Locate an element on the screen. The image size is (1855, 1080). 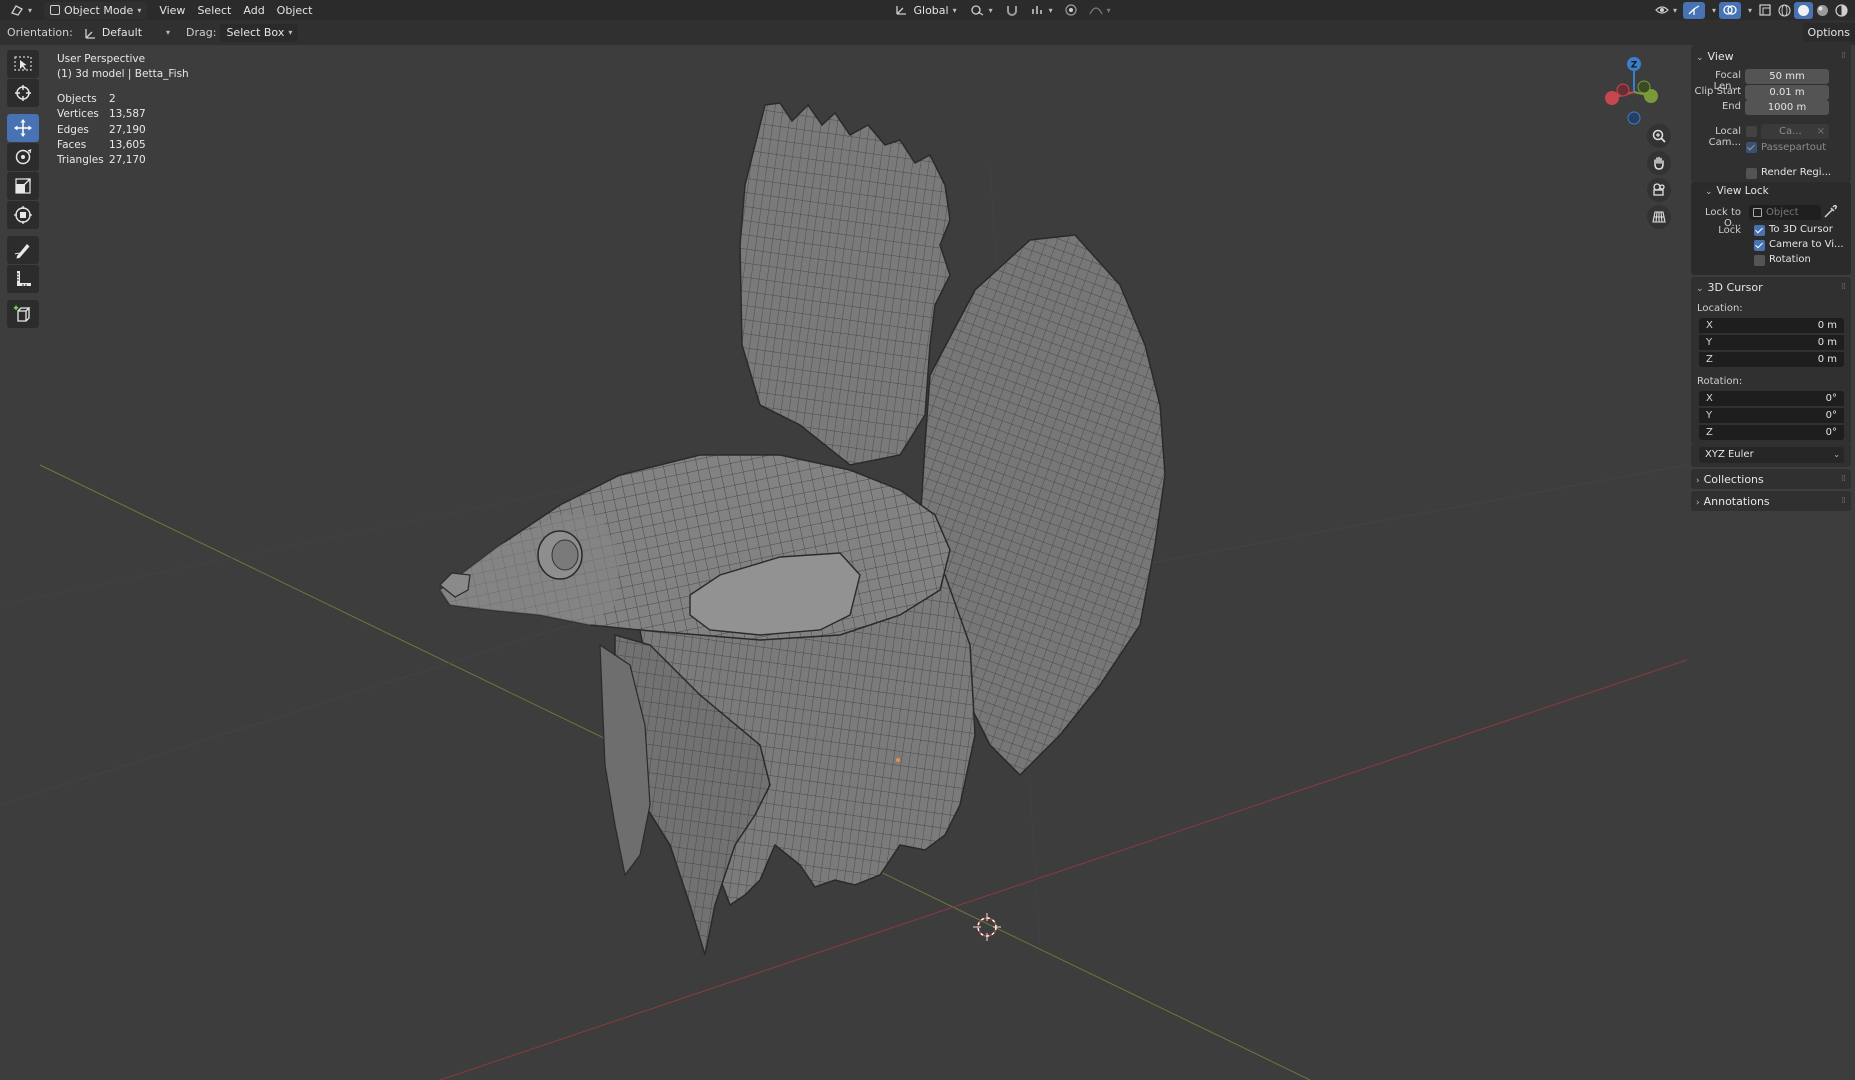
axis-label: Z is located at coordinates (1709, 432).